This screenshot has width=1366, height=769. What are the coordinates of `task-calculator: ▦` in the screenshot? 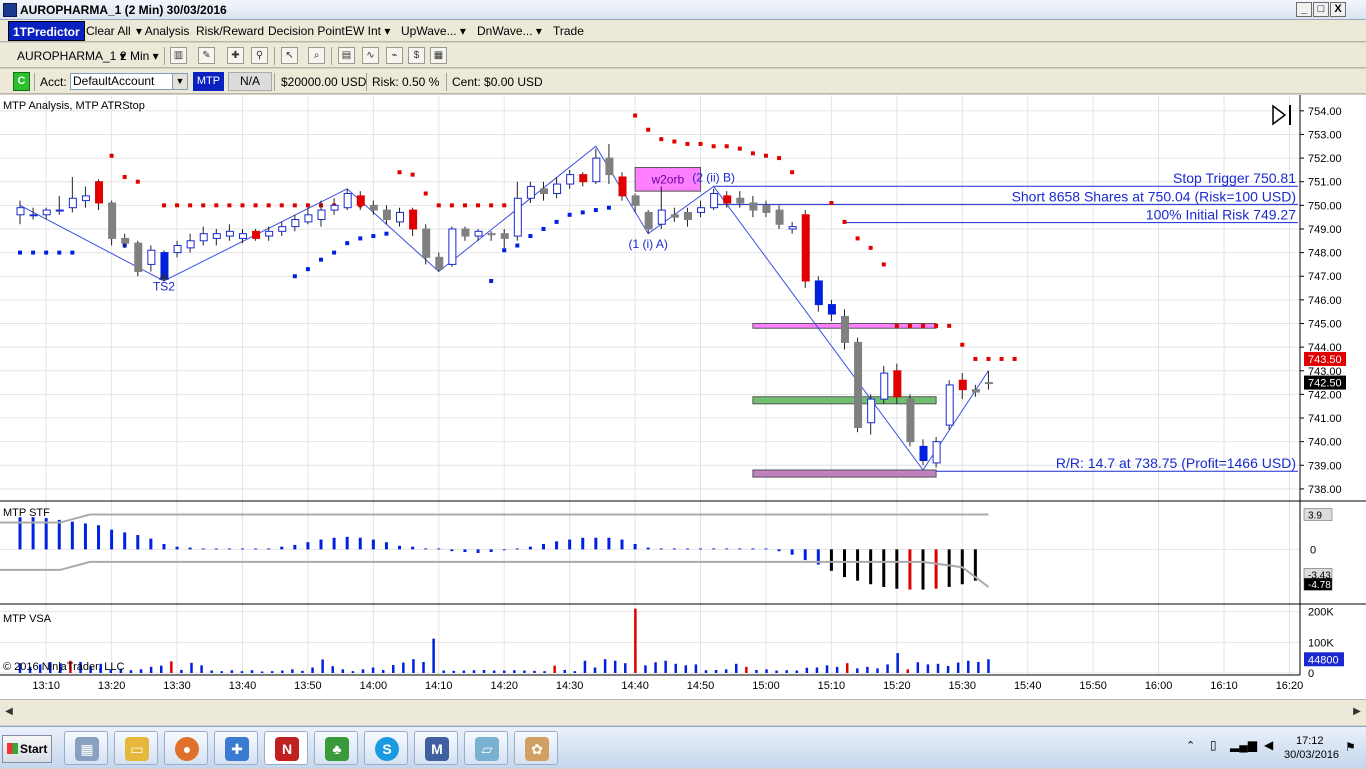 It's located at (86, 748).